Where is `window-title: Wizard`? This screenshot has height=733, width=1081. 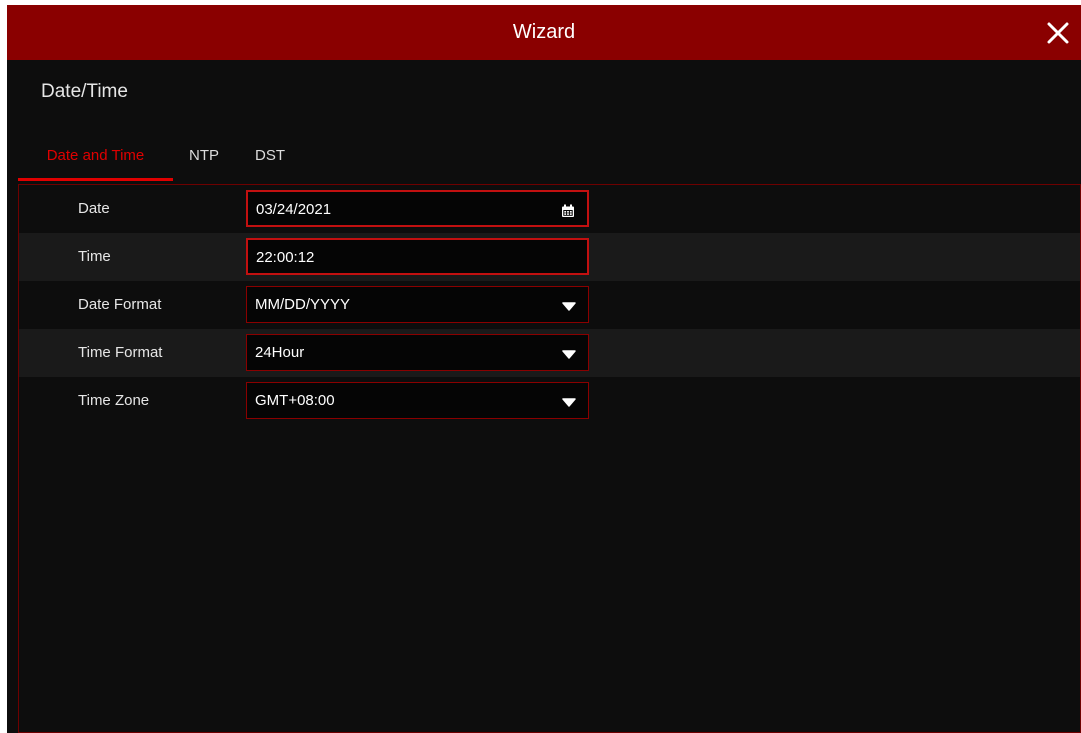 window-title: Wizard is located at coordinates (544, 32).